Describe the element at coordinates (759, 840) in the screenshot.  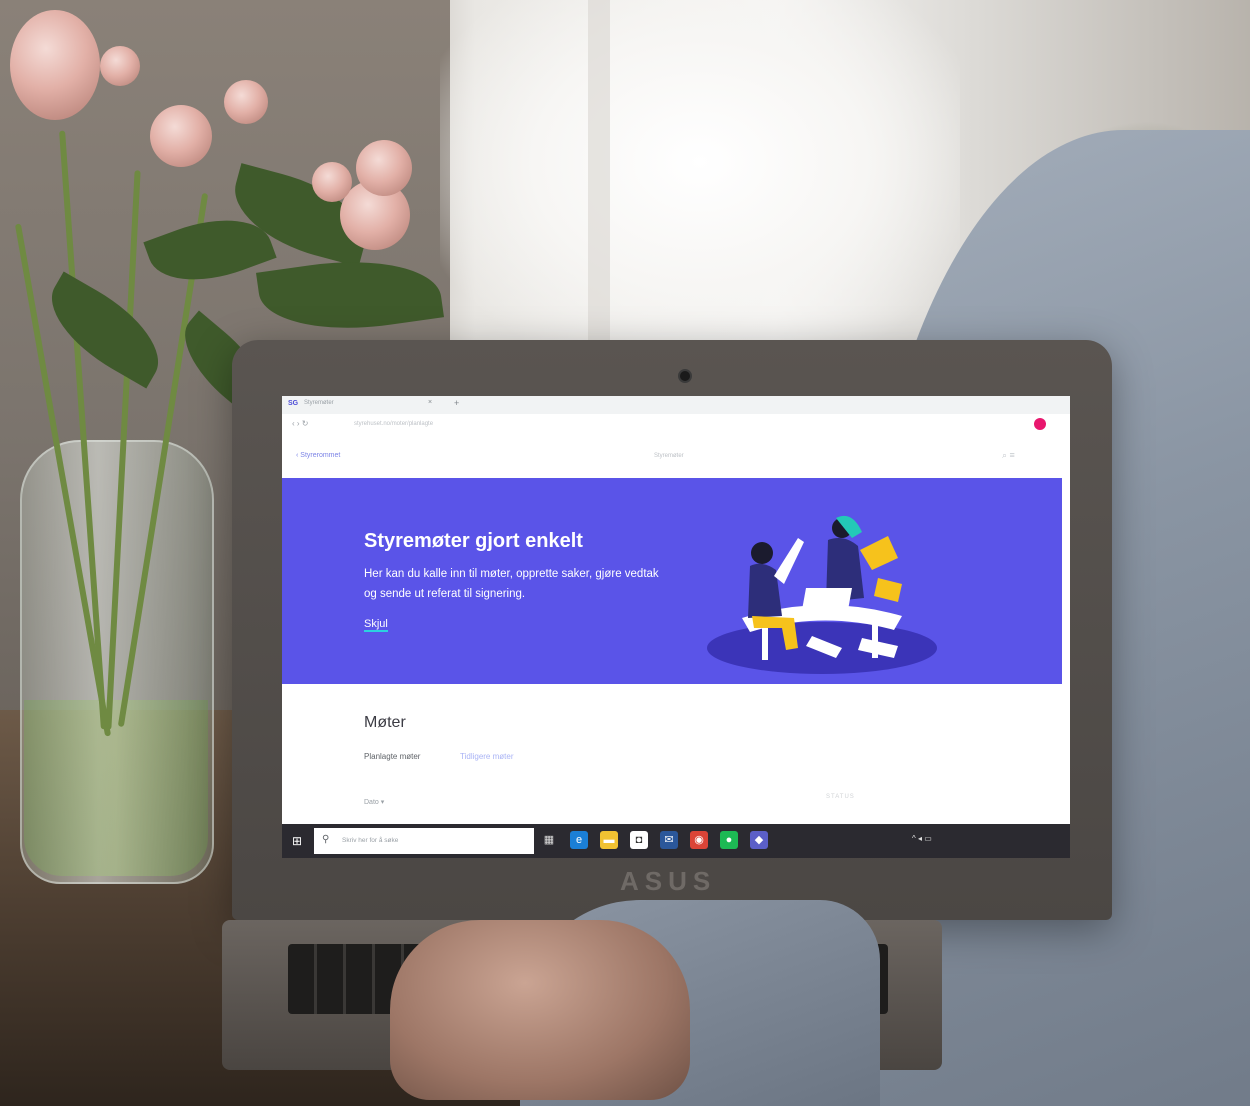
I see `teams-icon: ◆` at that location.